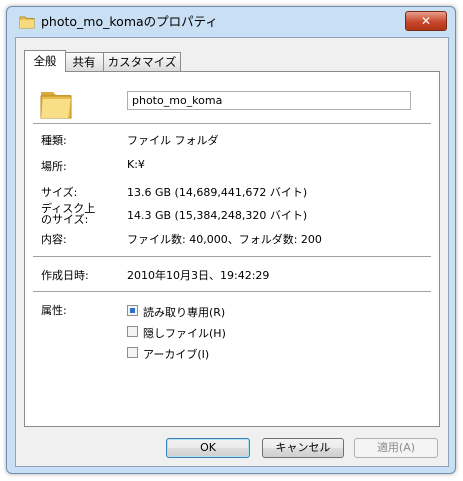 The image size is (463, 481). I want to click on created-label: 作成日時:, so click(65, 275).